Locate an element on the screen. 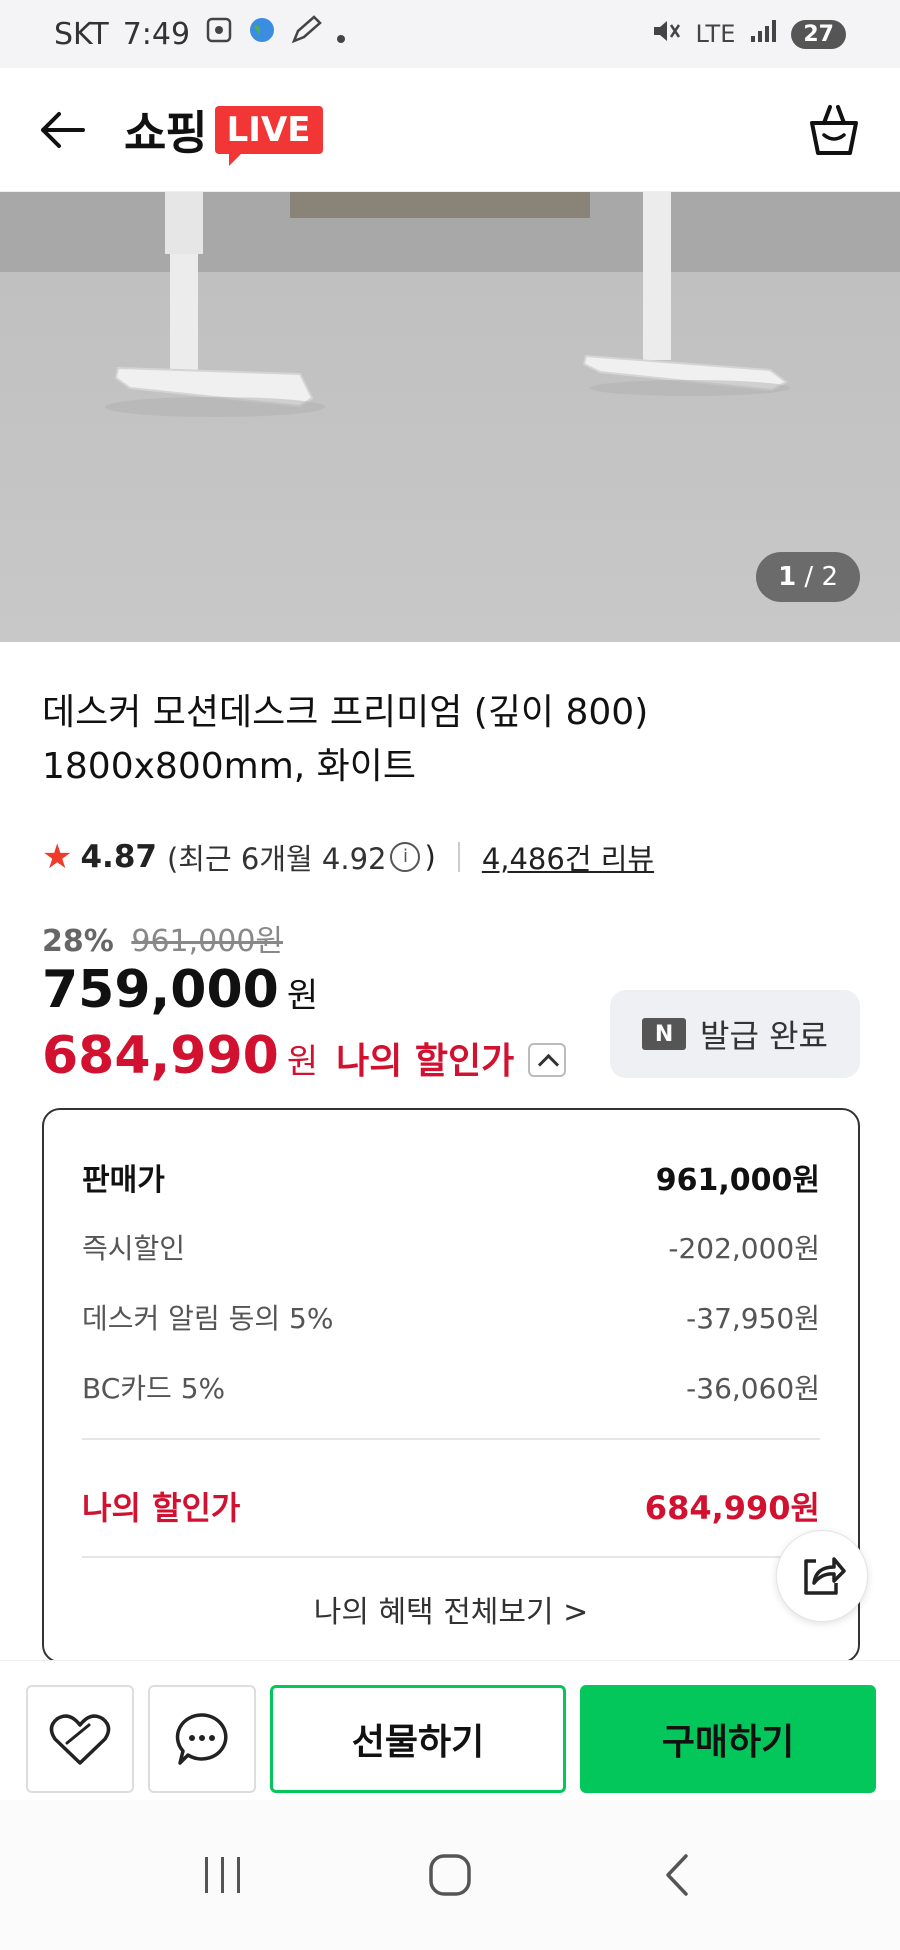  pen-icon is located at coordinates (306, 34).